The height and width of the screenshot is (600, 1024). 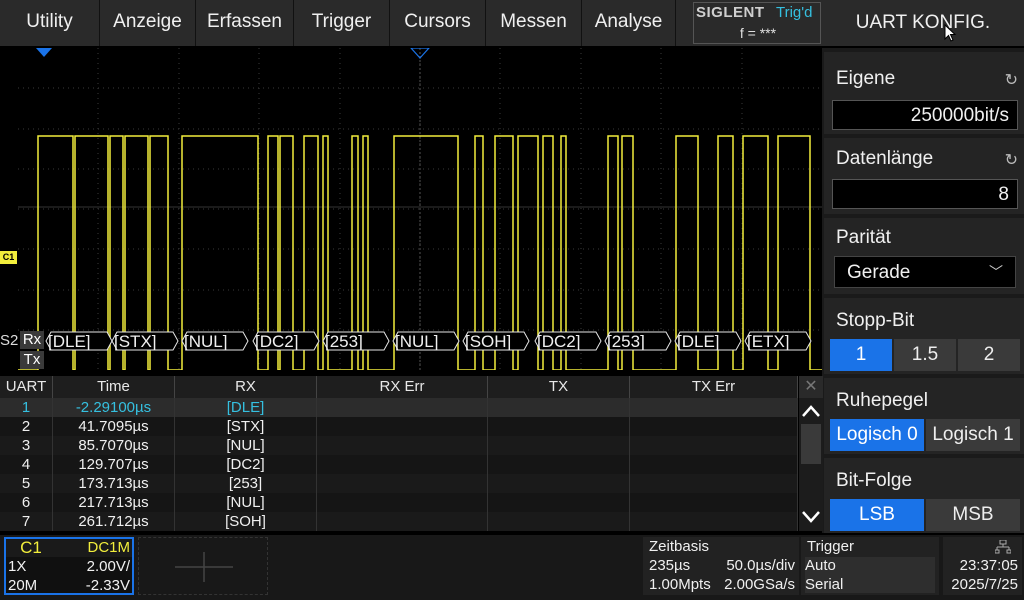 What do you see at coordinates (32, 360) in the screenshot?
I see `tx-label: Tx` at bounding box center [32, 360].